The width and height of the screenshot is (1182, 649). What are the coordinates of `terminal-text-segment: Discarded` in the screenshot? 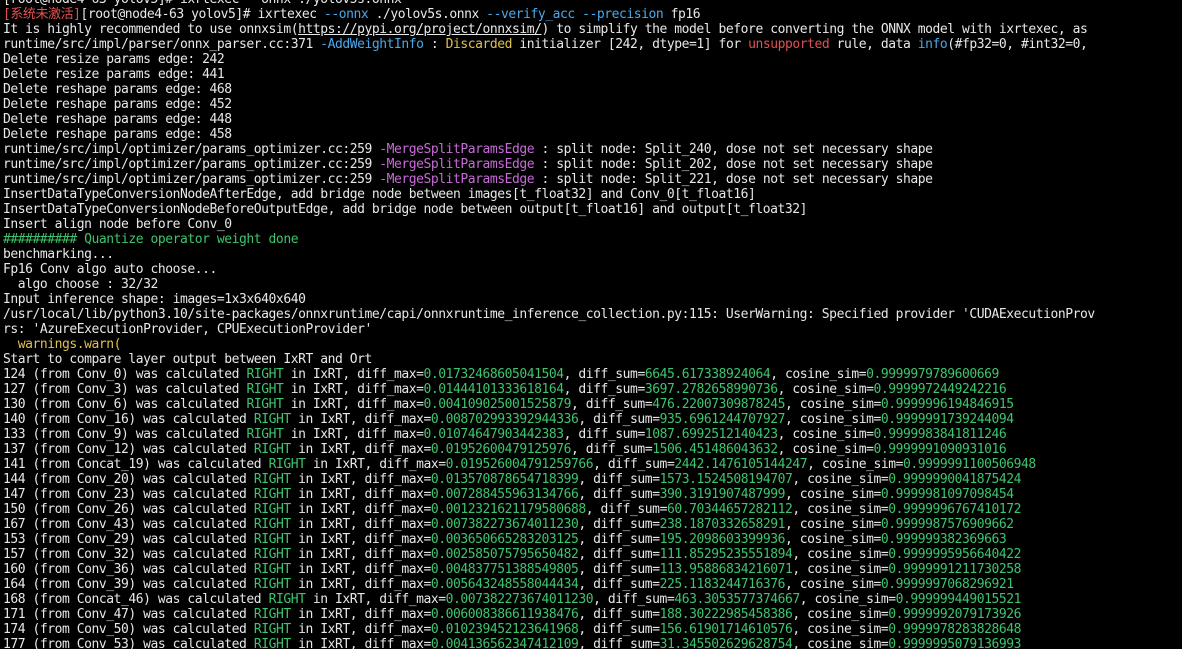 It's located at (479, 44).